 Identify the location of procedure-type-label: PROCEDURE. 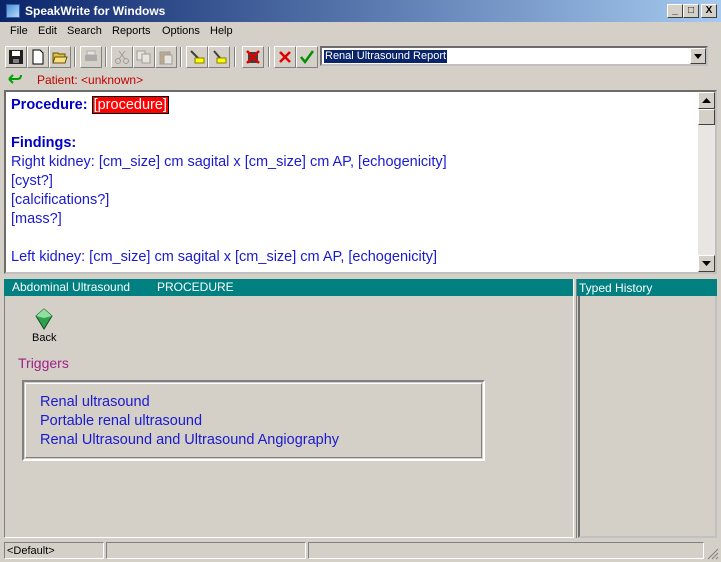
(195, 287).